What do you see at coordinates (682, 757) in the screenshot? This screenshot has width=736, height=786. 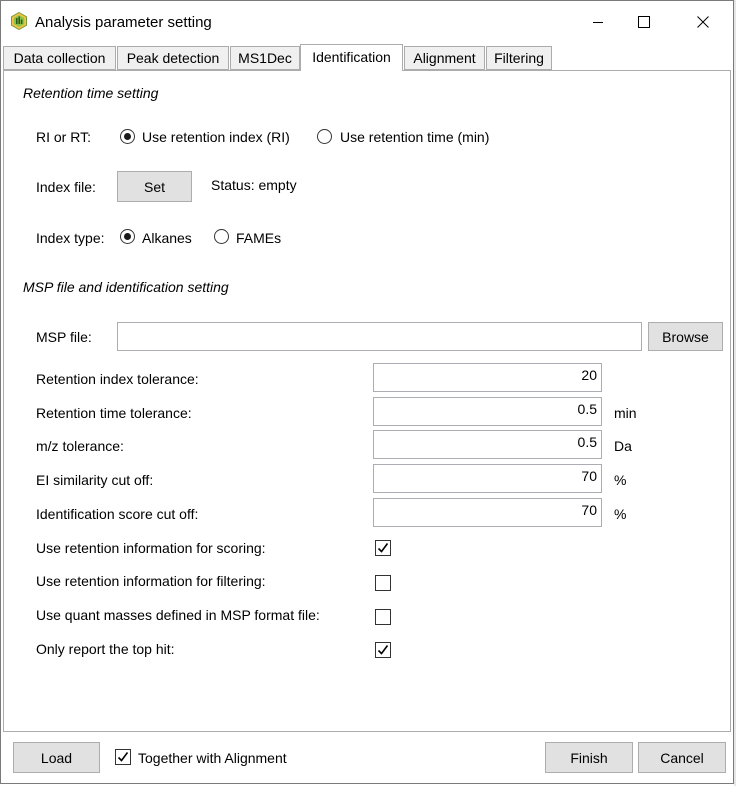 I see `cancel-button: Cancel` at bounding box center [682, 757].